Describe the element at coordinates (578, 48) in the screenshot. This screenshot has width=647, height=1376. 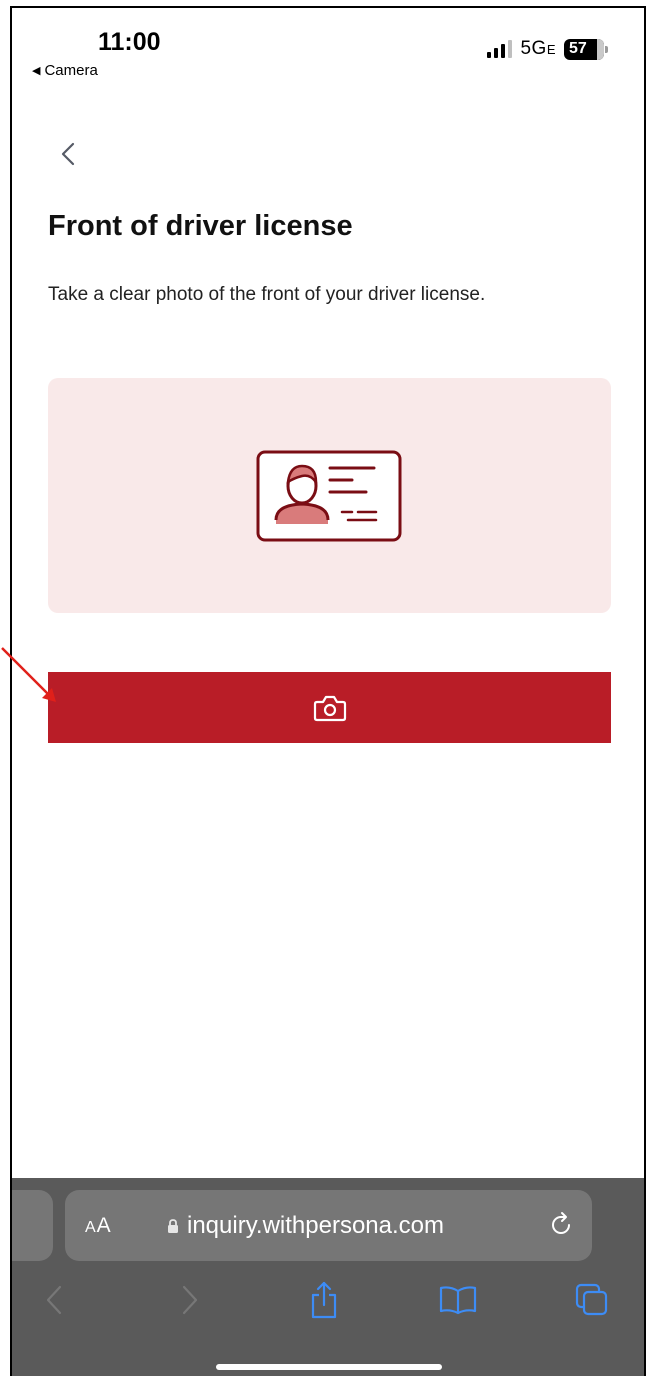
I see `battery-level: 57` at that location.